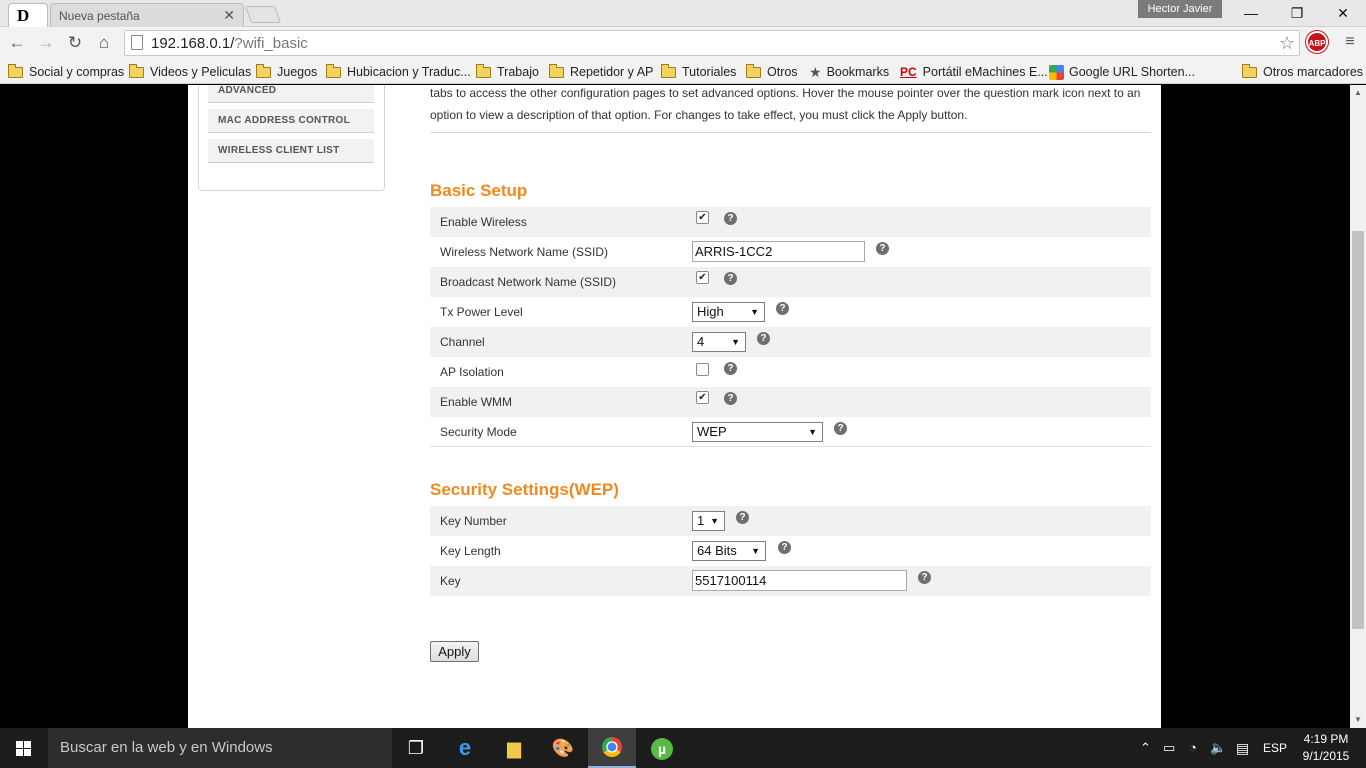 The height and width of the screenshot is (768, 1366). Describe the element at coordinates (815, 72) in the screenshot. I see `star-icon: ★` at that location.